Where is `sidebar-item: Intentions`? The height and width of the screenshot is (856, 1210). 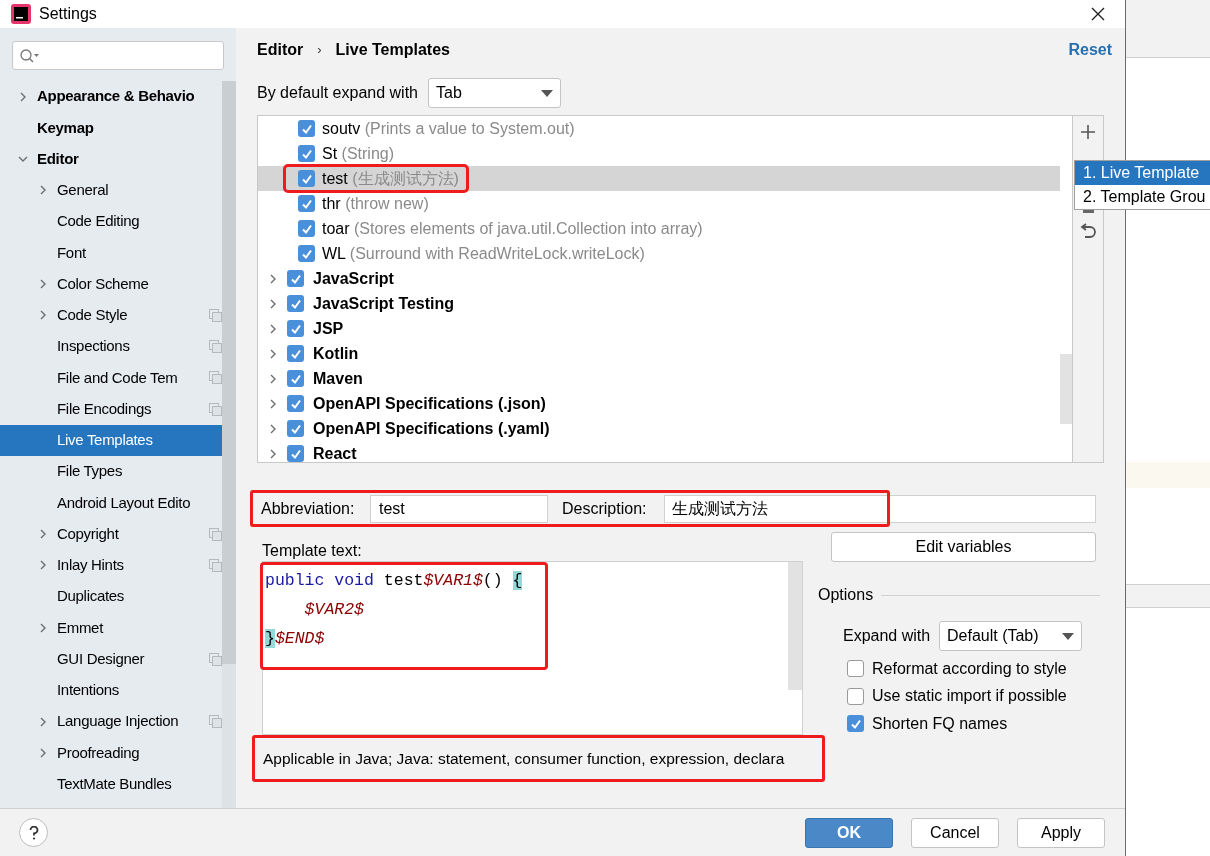 sidebar-item: Intentions is located at coordinates (111, 690).